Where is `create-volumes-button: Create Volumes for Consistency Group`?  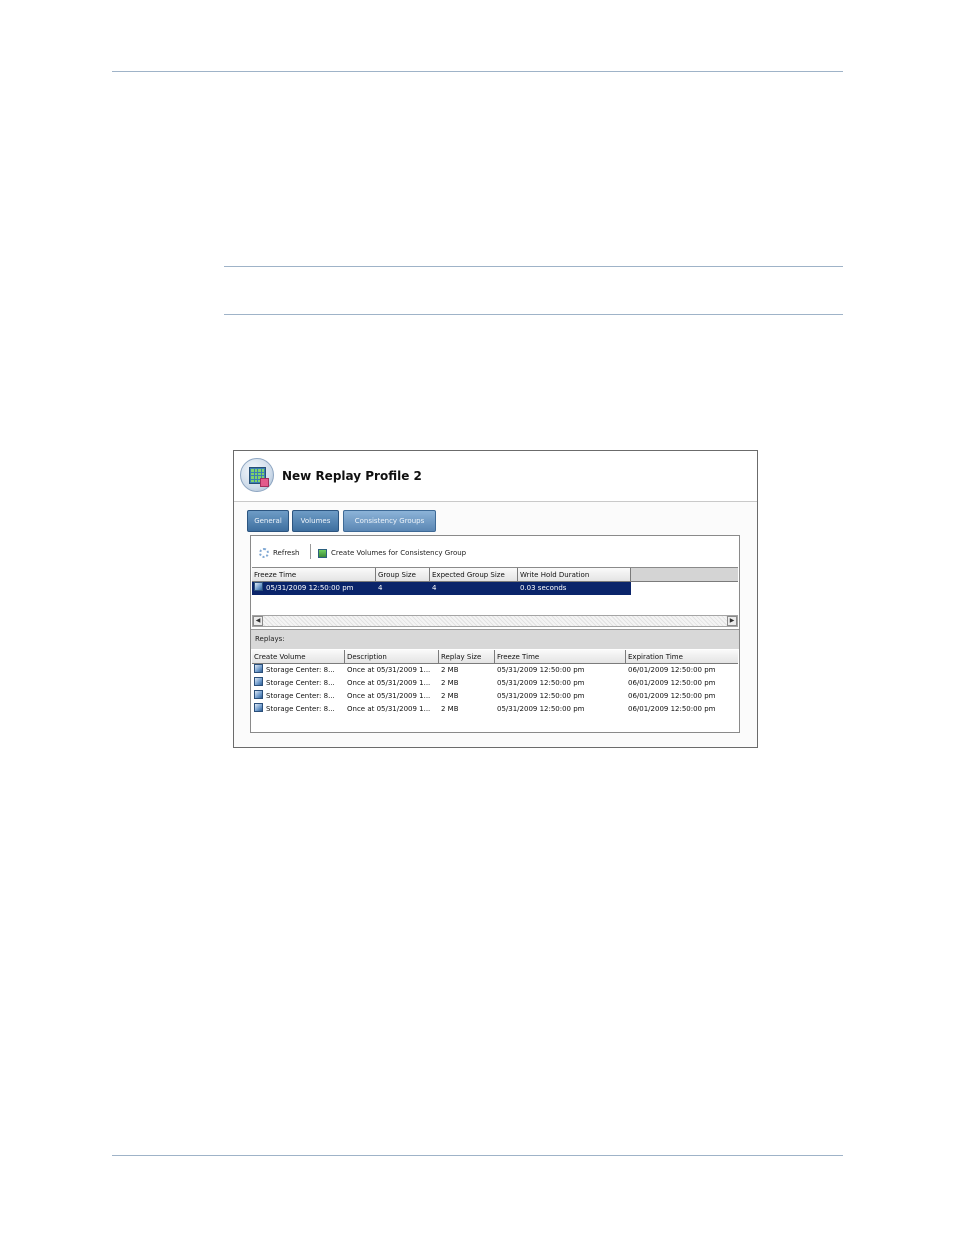 create-volumes-button: Create Volumes for Consistency Group is located at coordinates (392, 553).